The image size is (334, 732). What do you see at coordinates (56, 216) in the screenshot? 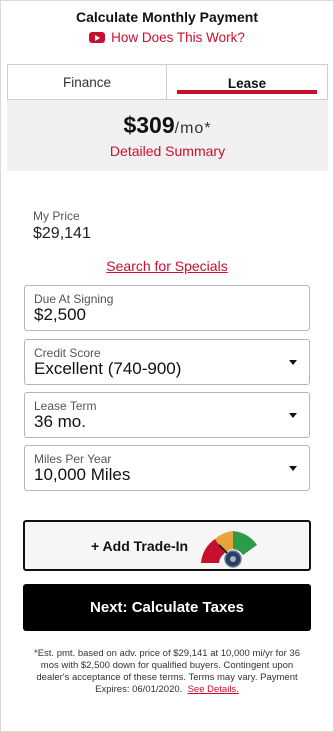
I see `my-price-label: My Price` at bounding box center [56, 216].